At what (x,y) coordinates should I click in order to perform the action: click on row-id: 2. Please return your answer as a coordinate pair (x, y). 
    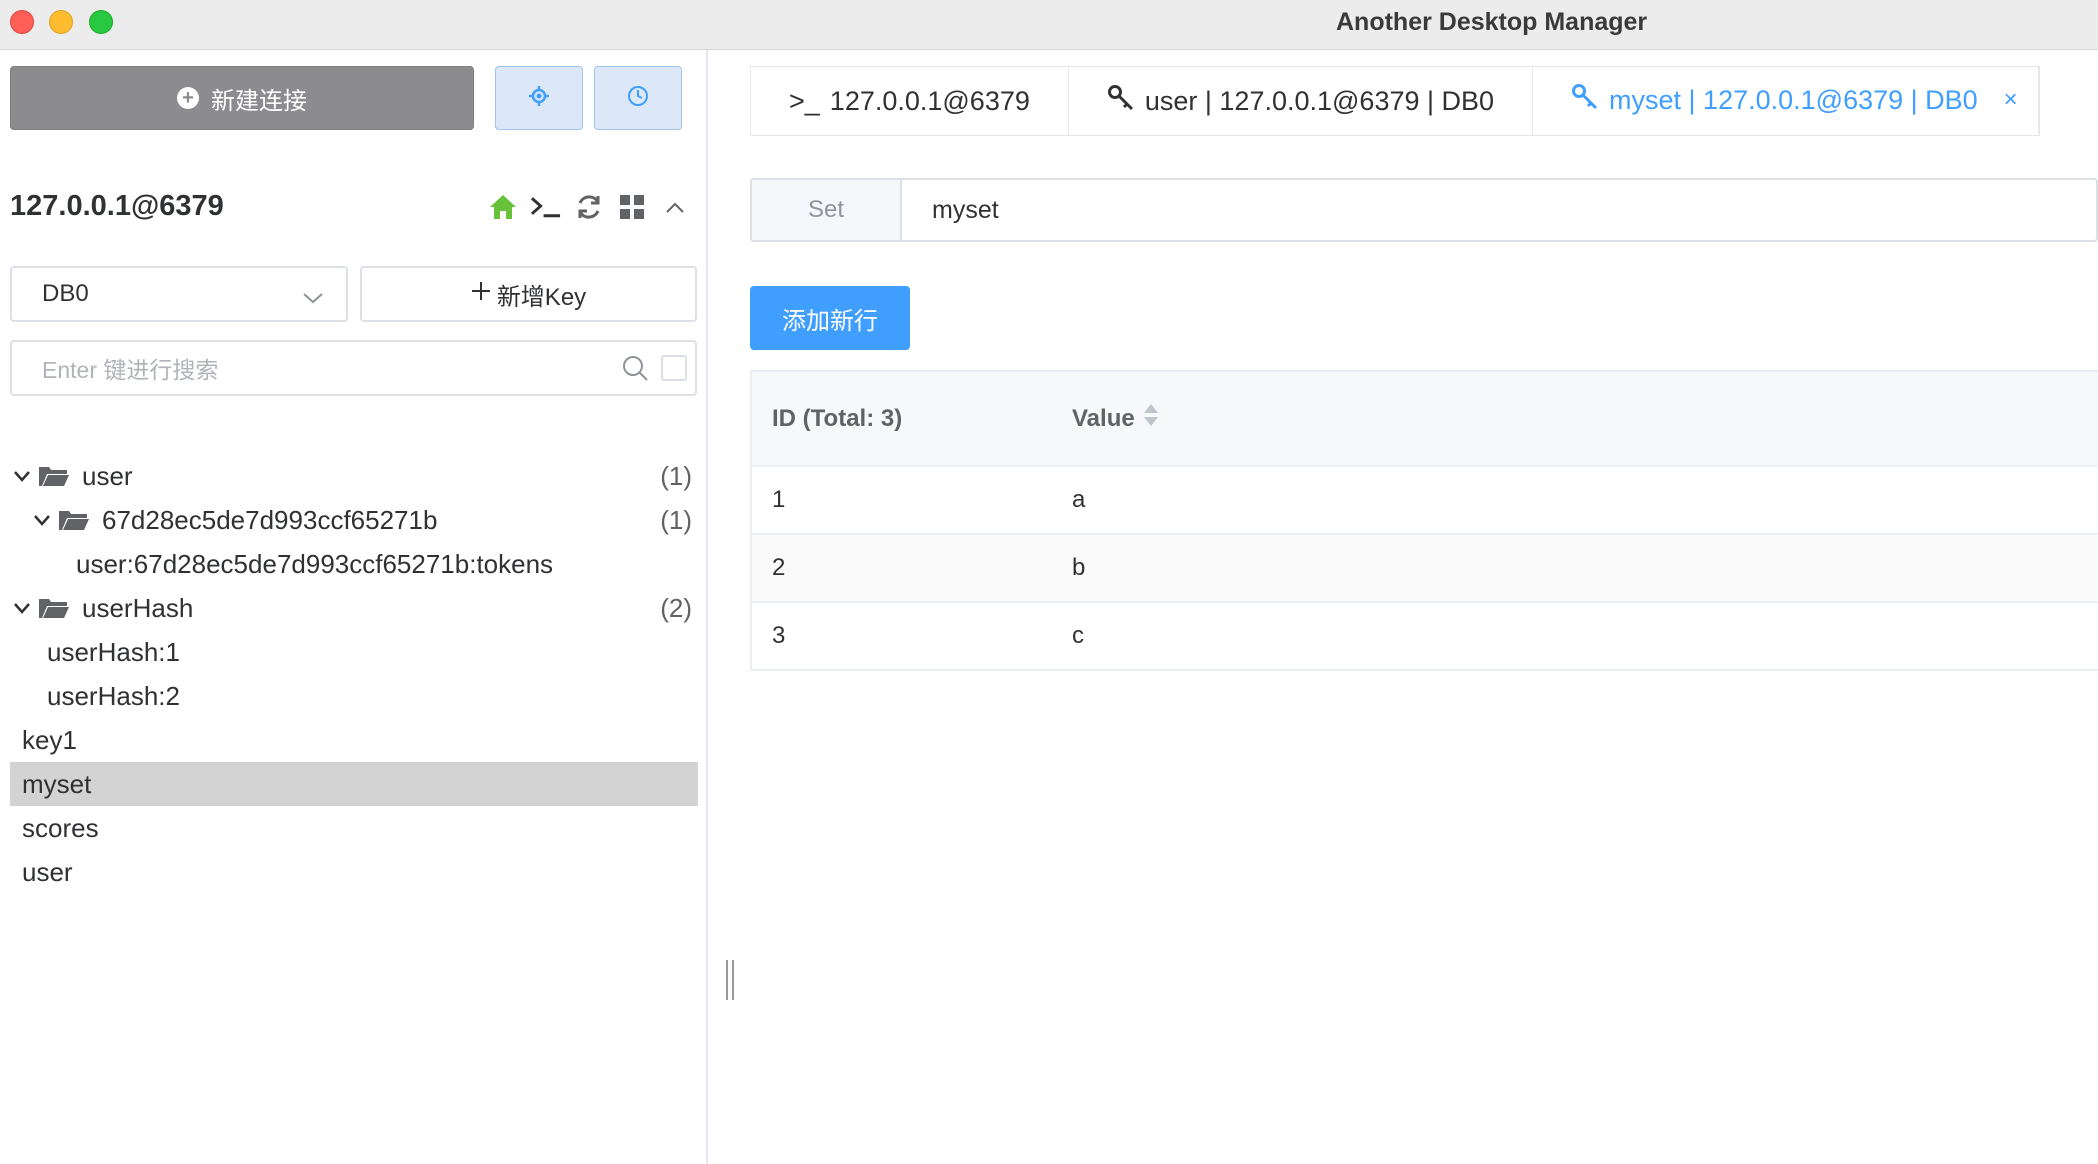
    Looking at the image, I should click on (779, 567).